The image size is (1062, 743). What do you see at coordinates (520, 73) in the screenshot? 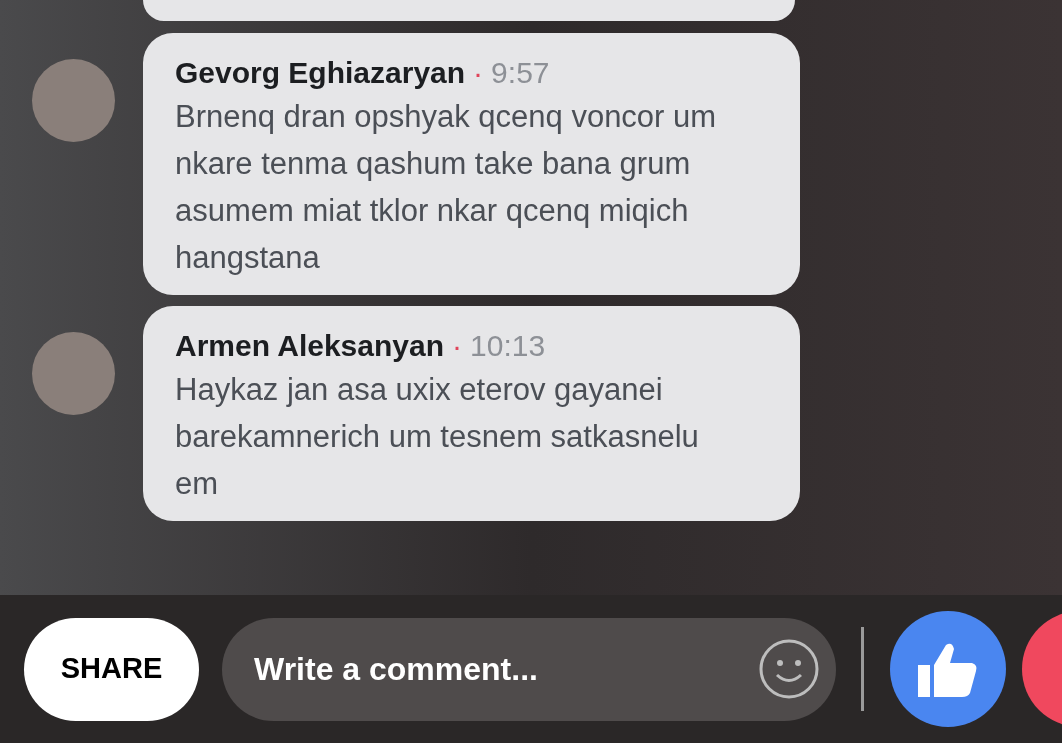
I see `comment-time: 9:57` at bounding box center [520, 73].